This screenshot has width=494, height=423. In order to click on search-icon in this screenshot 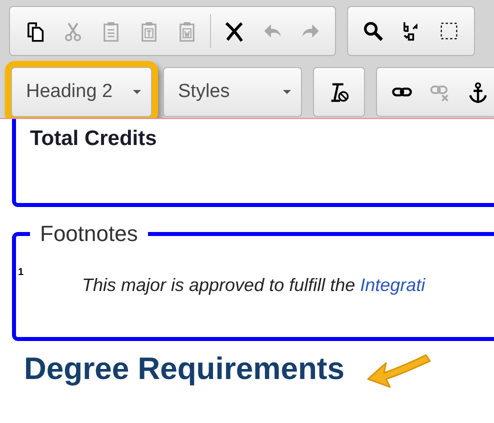, I will do `click(373, 31)`.